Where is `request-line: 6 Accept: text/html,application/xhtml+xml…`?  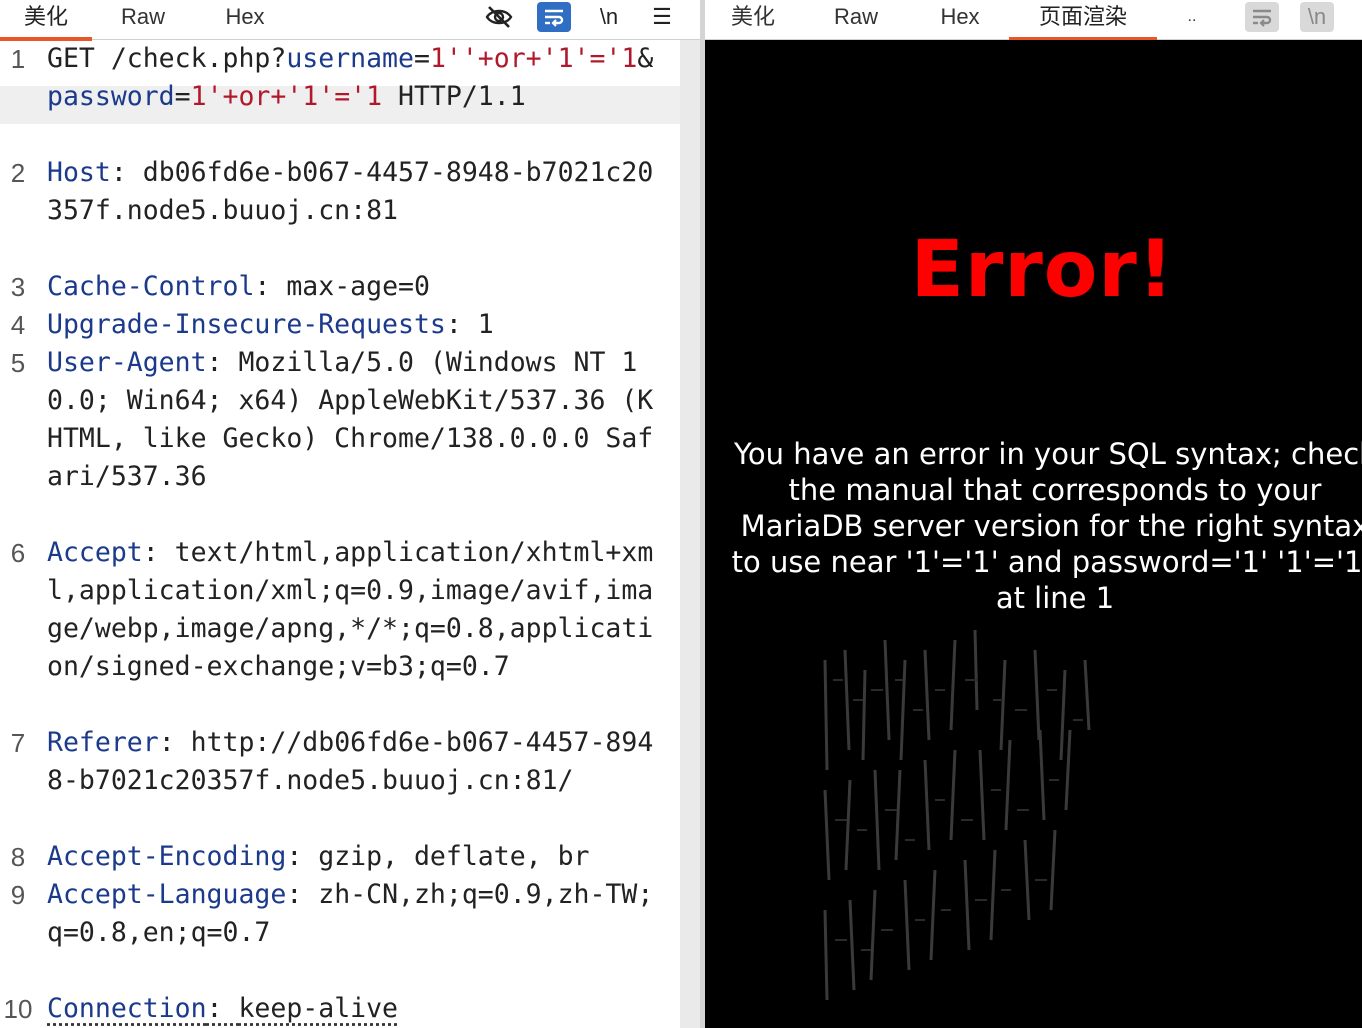 request-line: 6 Accept: text/html,application/xhtml+xml… is located at coordinates (340, 629).